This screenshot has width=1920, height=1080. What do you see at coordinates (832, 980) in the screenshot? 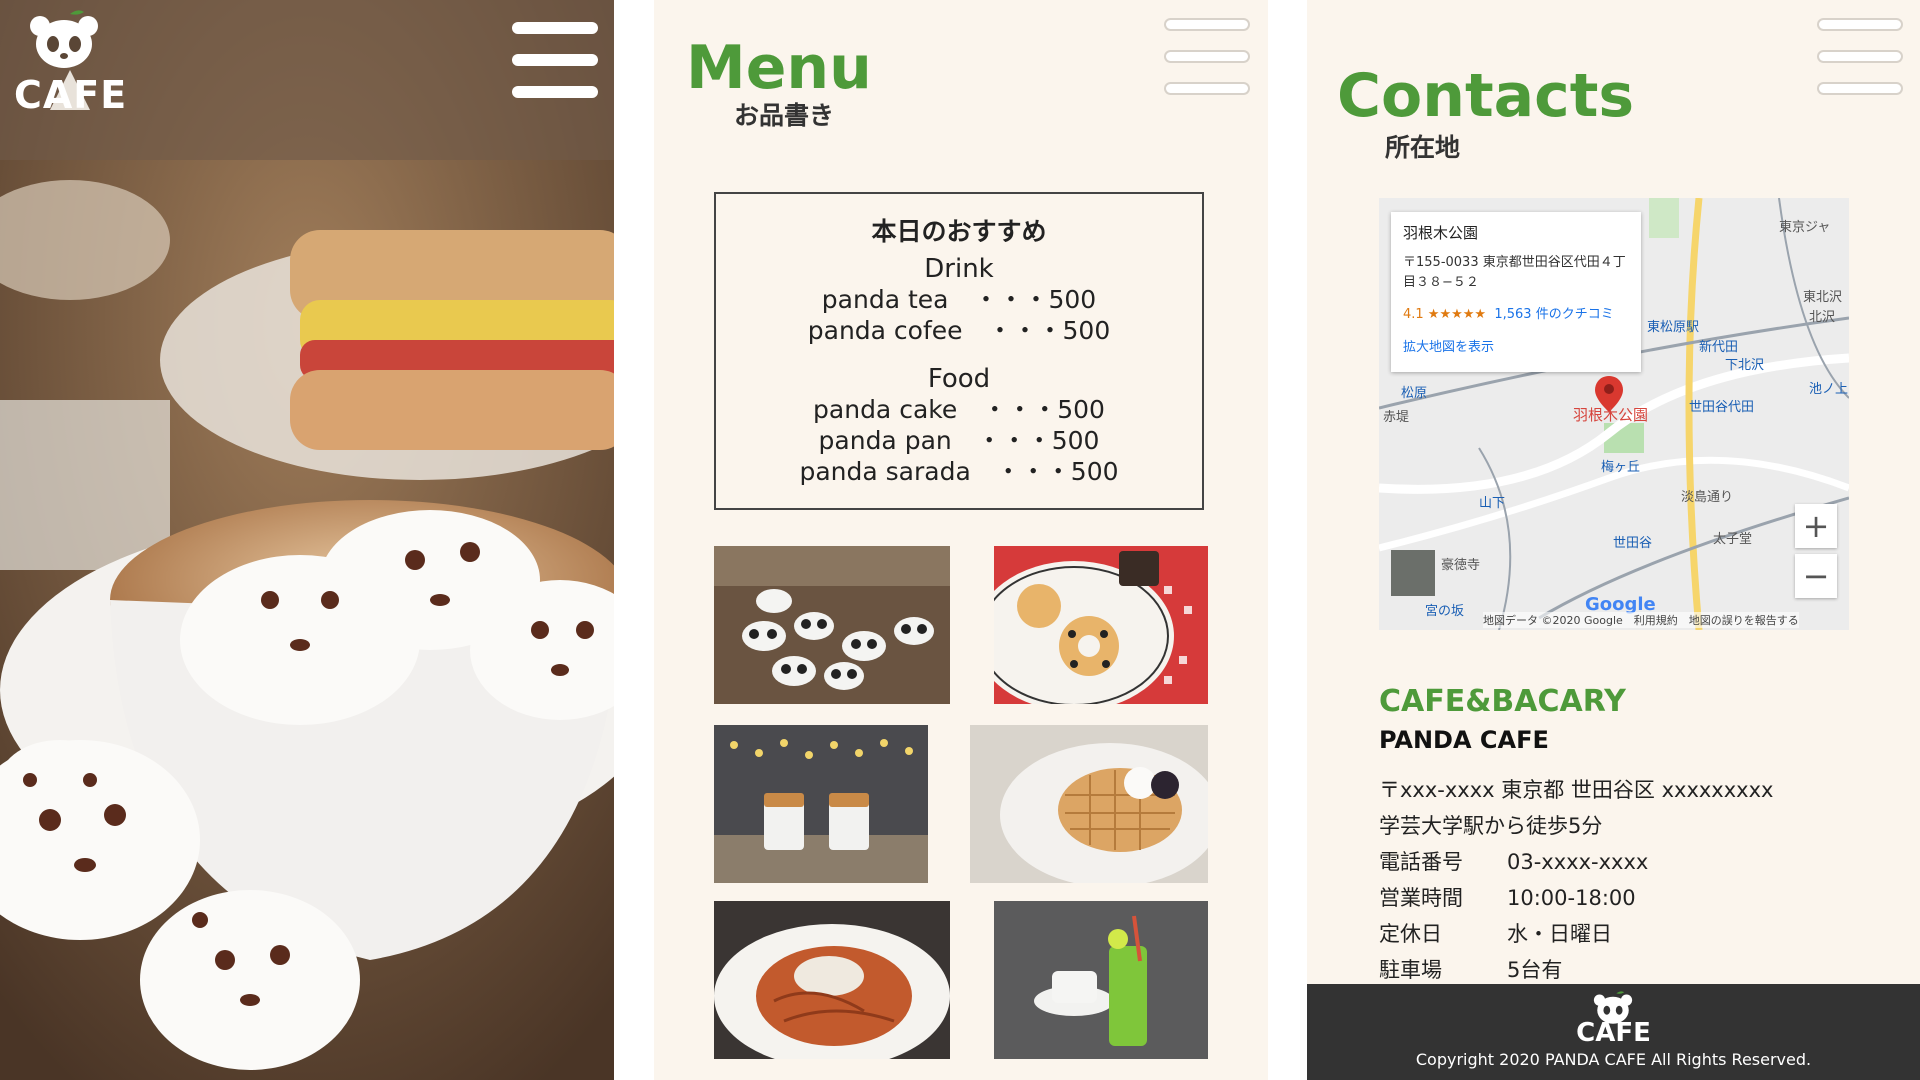
I see `pasta-photo` at bounding box center [832, 980].